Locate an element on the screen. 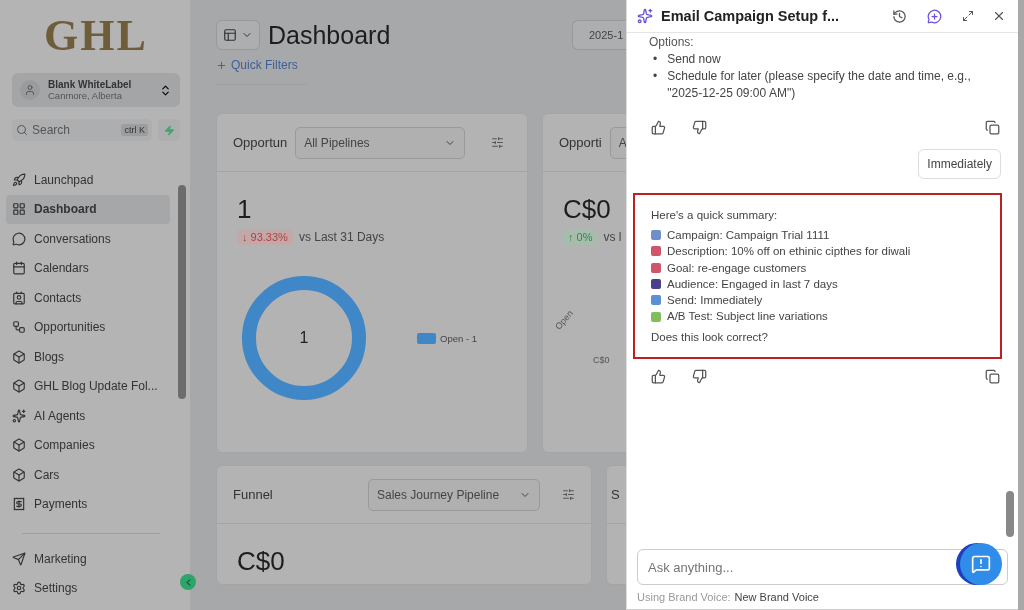 The height and width of the screenshot is (610, 1024). nav-item: Payments is located at coordinates (88, 504).